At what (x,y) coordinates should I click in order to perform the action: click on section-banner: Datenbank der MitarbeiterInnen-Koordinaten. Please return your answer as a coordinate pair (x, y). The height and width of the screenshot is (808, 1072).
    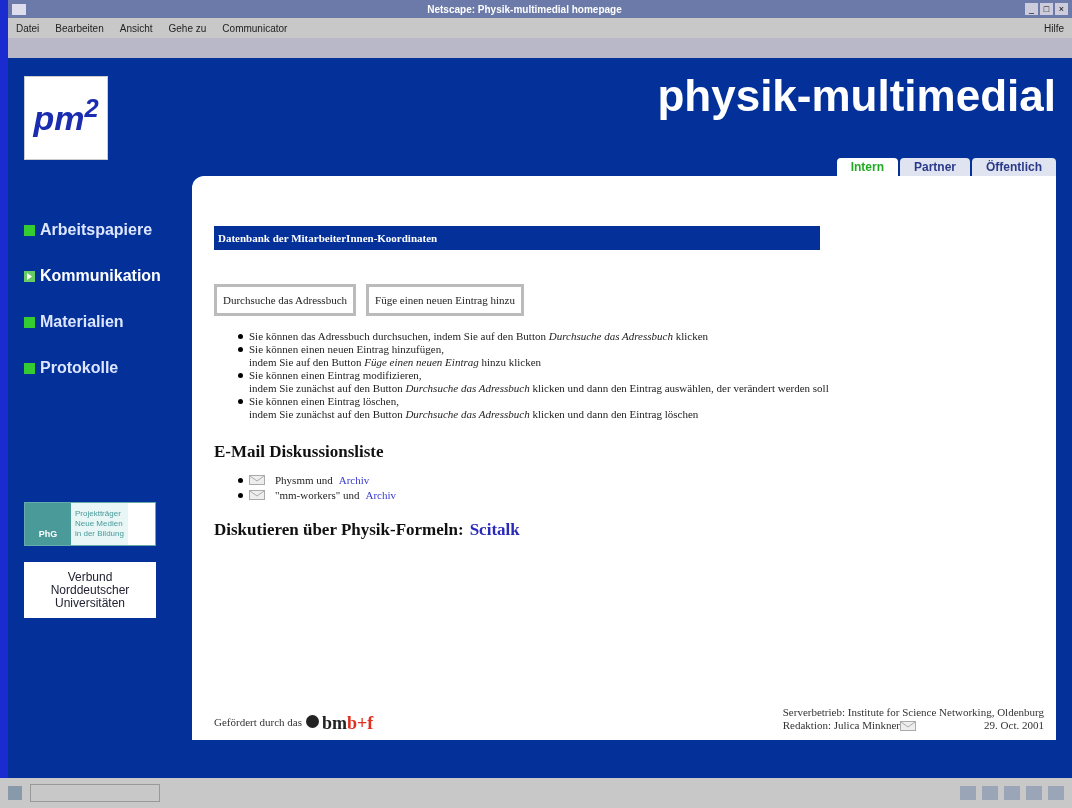
    Looking at the image, I should click on (517, 238).